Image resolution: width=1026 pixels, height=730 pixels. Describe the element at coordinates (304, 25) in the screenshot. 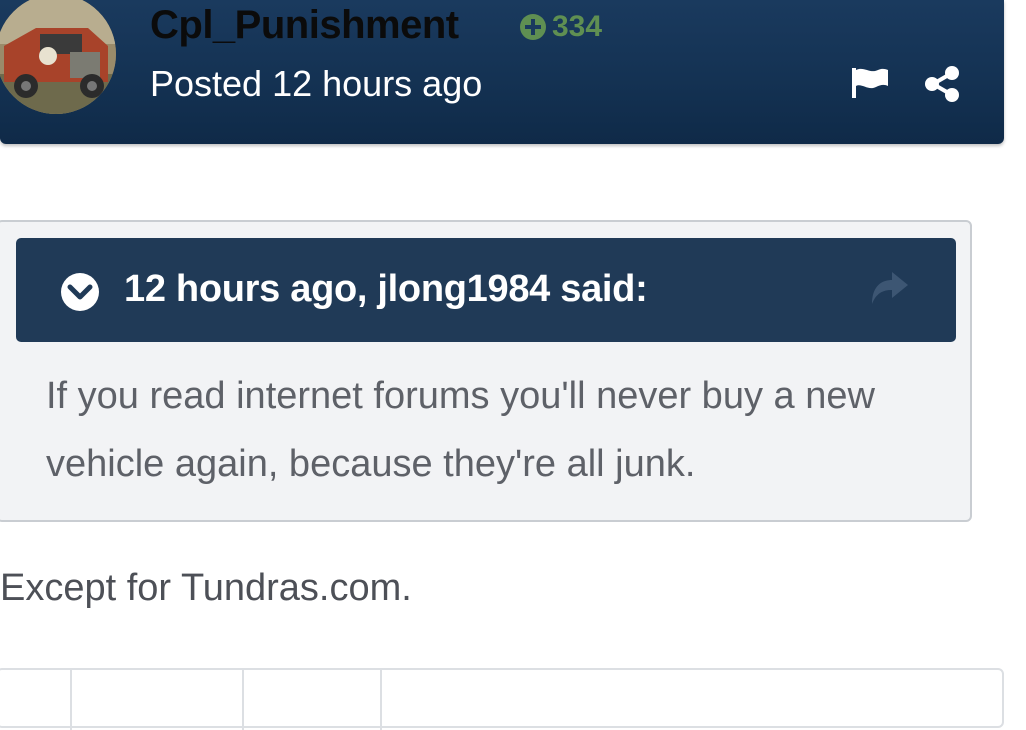

I see `author-name: Cpl_Punishment` at that location.